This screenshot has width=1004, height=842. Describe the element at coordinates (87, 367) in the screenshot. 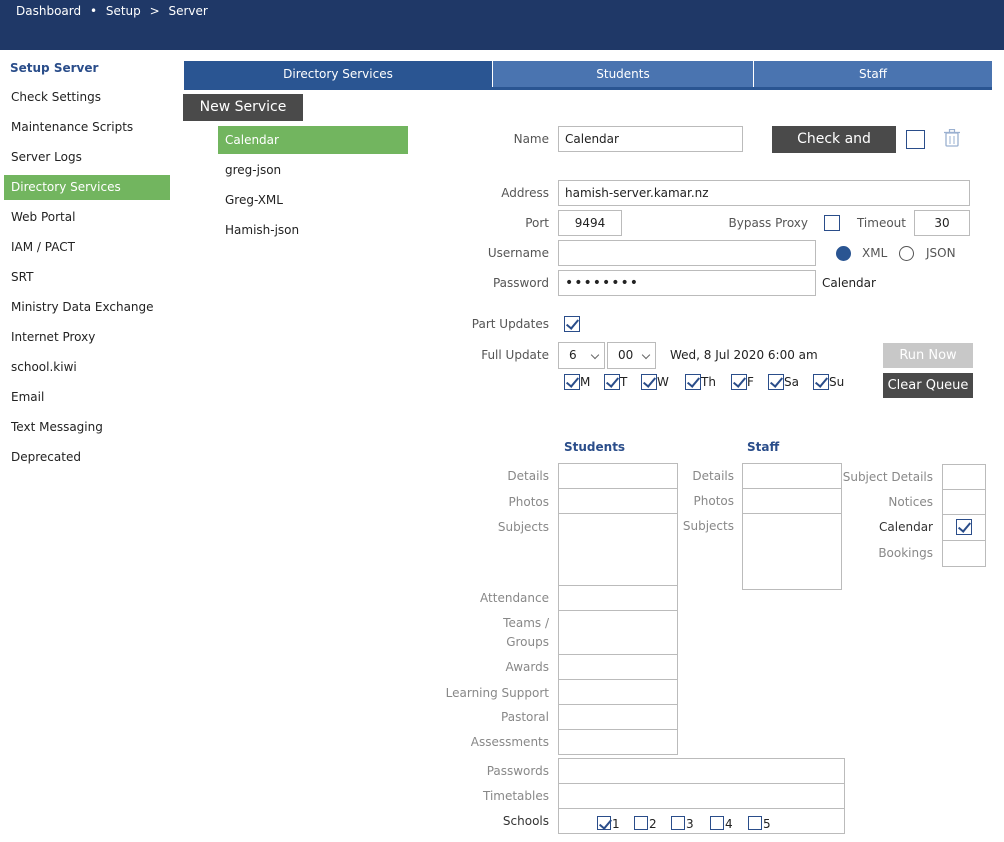

I see `sidebar-item-school-kiwi: school.kiwi` at that location.